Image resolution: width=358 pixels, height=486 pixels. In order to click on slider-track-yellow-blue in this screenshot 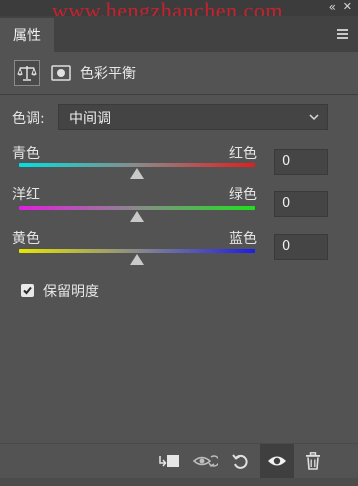, I will do `click(137, 251)`.